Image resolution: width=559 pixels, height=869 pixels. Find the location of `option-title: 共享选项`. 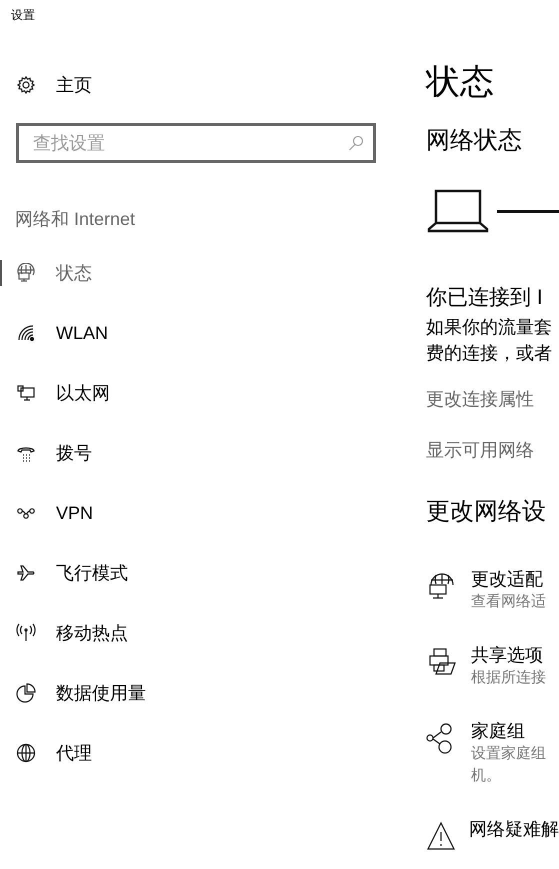

option-title: 共享选项 is located at coordinates (507, 655).